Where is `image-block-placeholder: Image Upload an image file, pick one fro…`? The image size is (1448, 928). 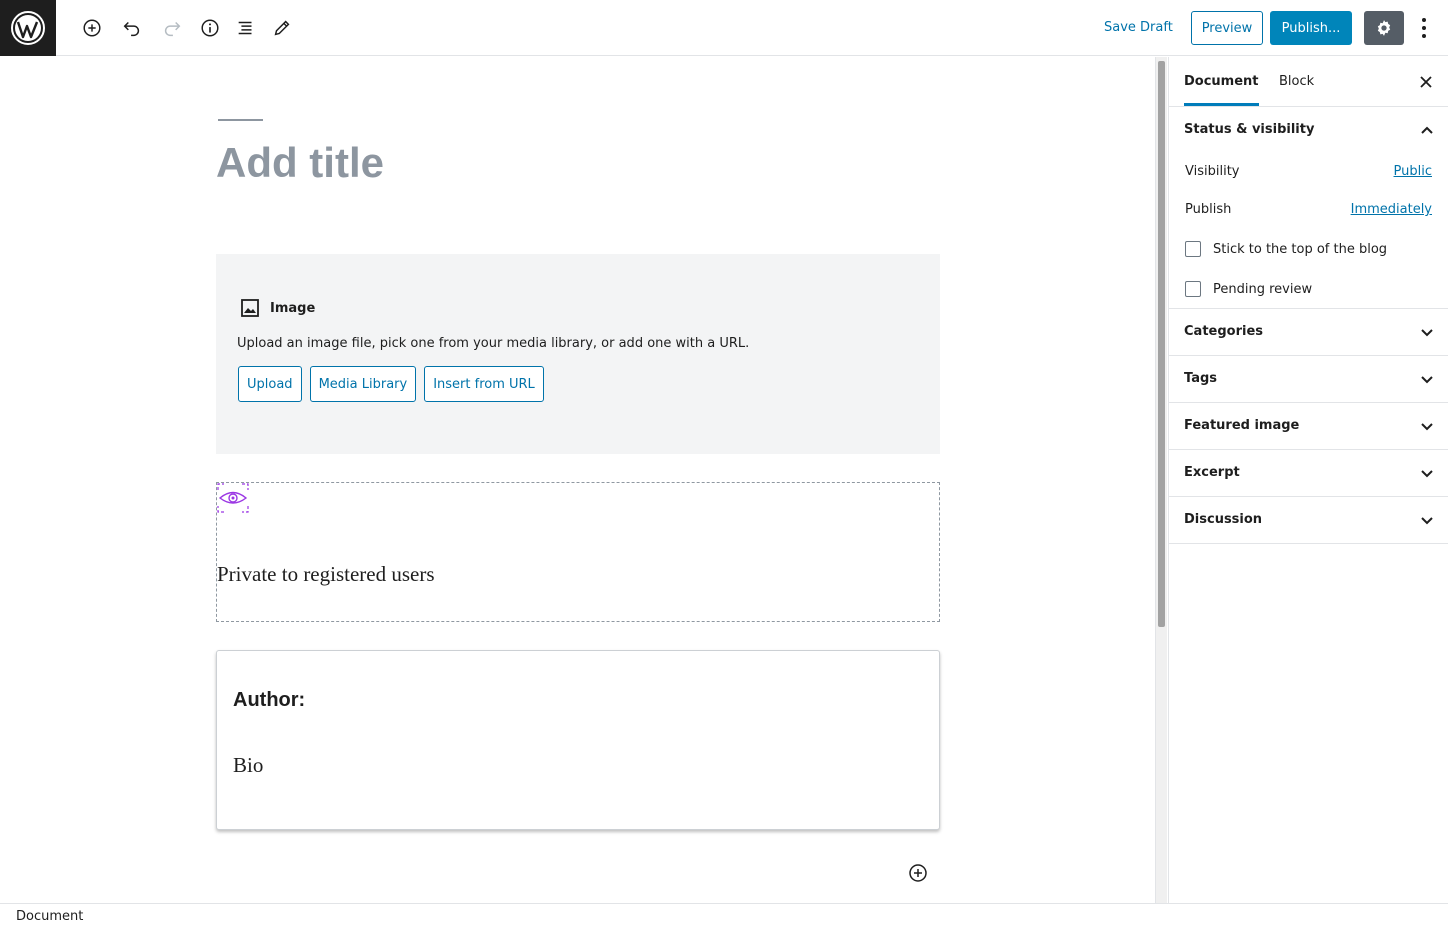 image-block-placeholder: Image Upload an image file, pick one fro… is located at coordinates (578, 354).